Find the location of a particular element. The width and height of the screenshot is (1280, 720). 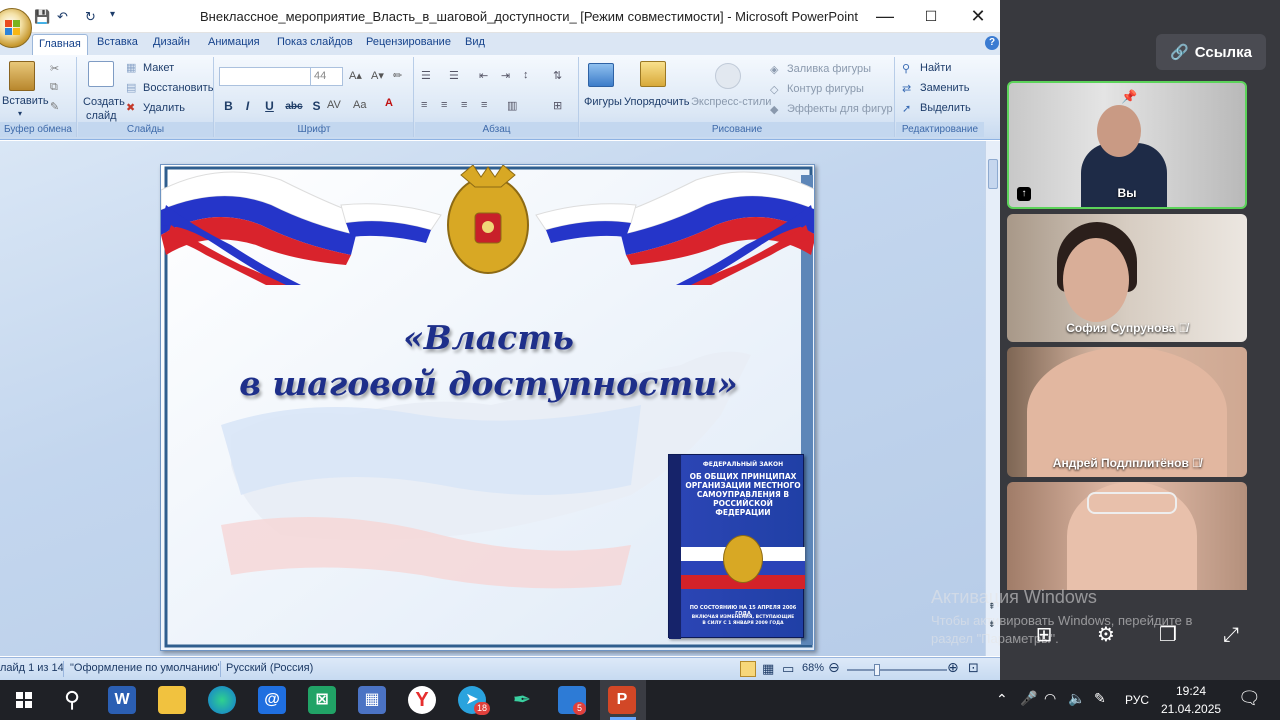

sorter-view-icon: ▦ is located at coordinates (768, 669).